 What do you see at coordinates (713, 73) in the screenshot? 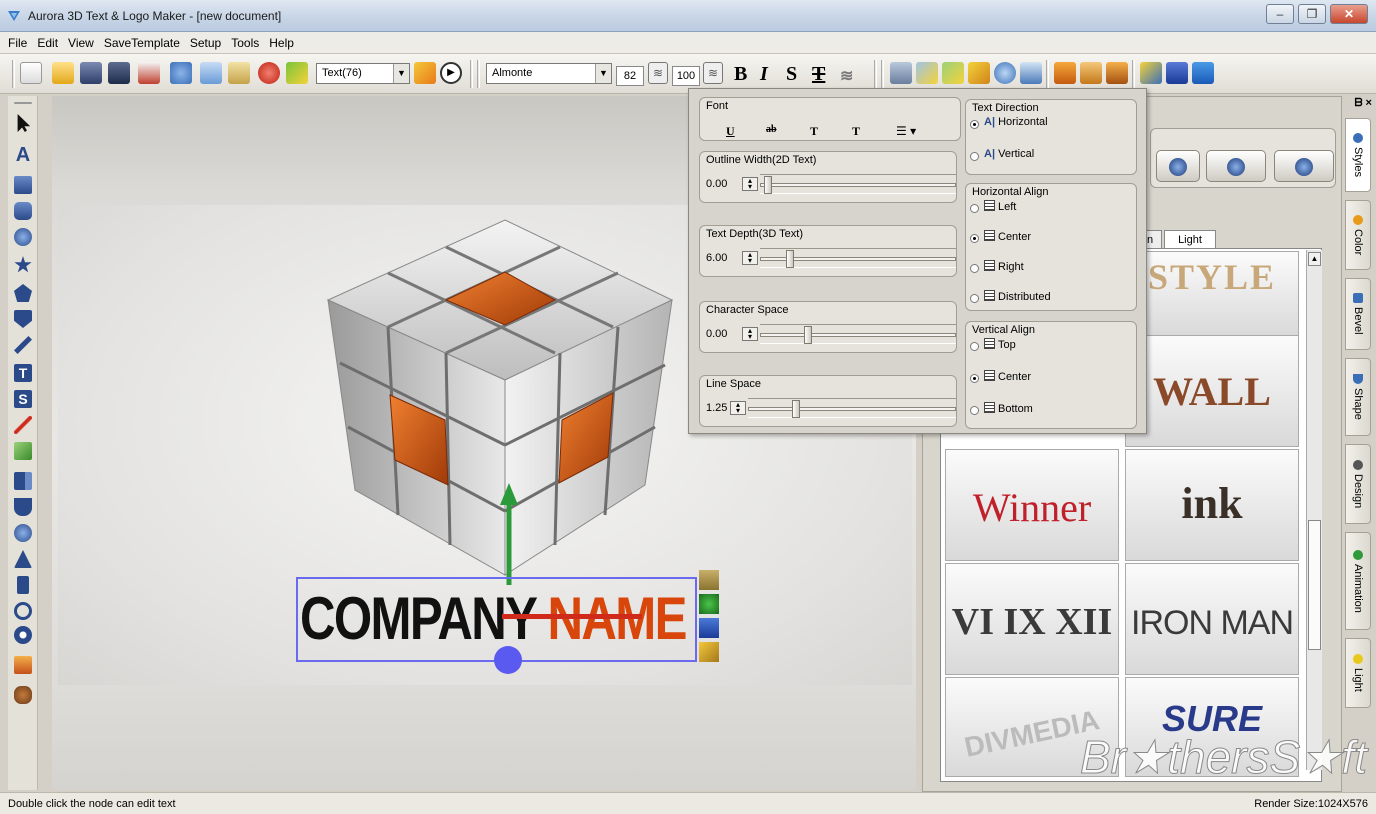
I see `font-scale-spin-icon: ≋` at bounding box center [713, 73].